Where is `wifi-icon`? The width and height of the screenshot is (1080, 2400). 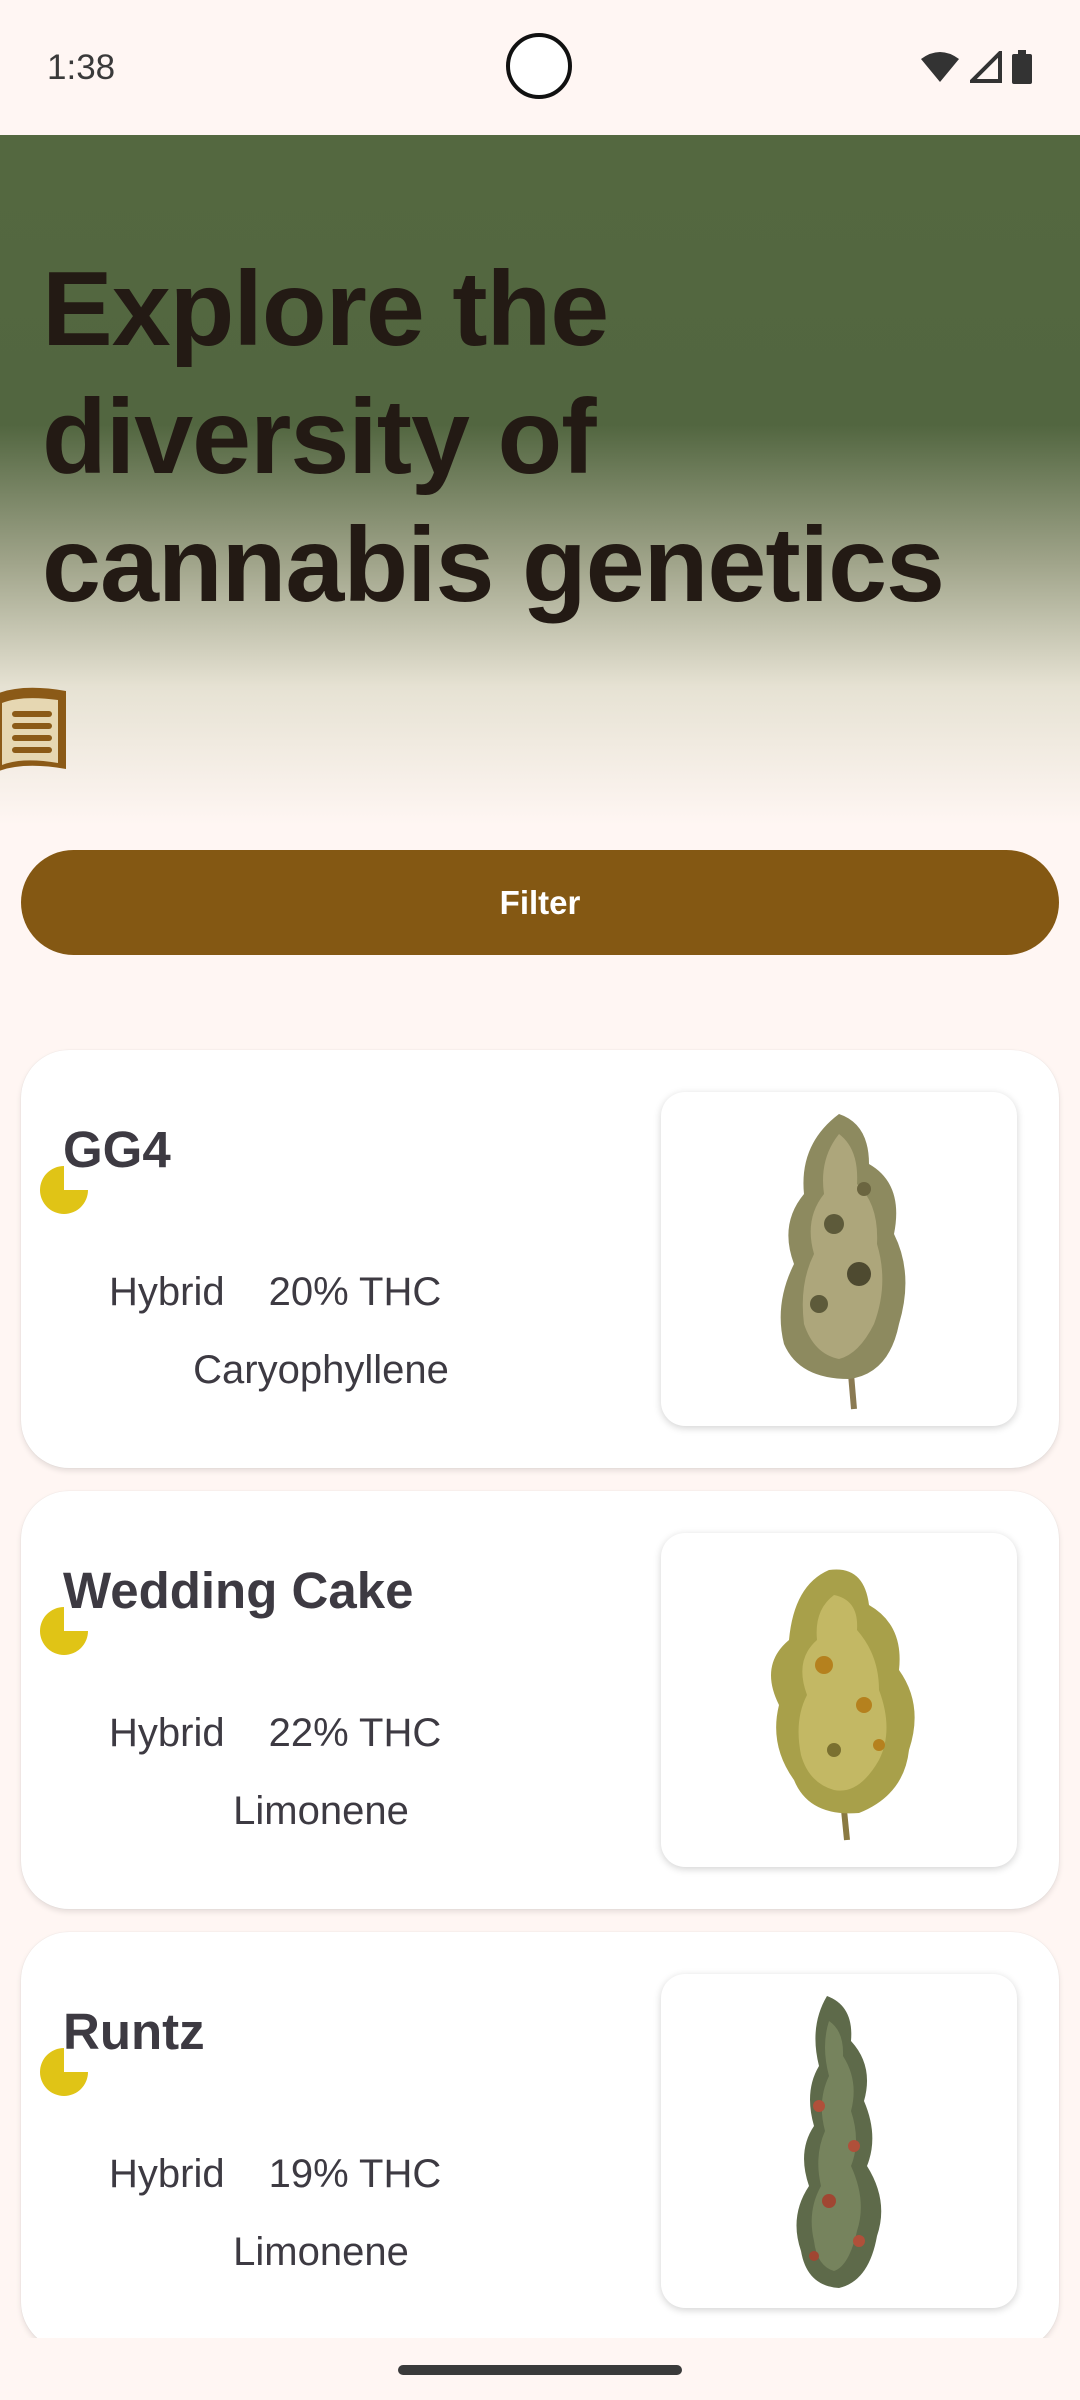
wifi-icon is located at coordinates (940, 67).